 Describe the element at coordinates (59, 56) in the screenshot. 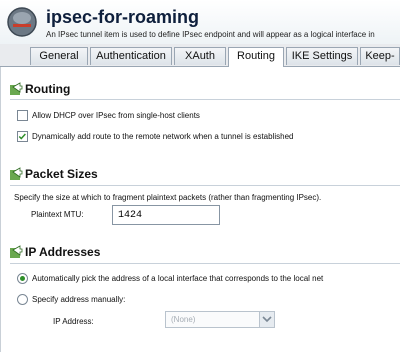

I see `tab-general: General` at that location.